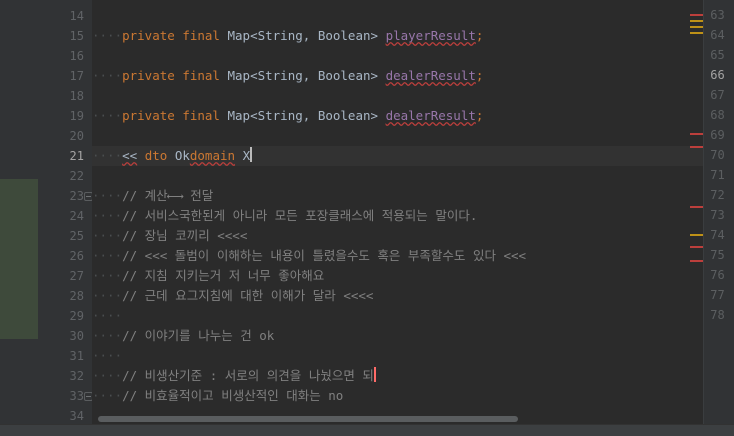 The image size is (734, 436). I want to click on code-line-33: ····// 비효율적이고 비생산적인 대화는 no, so click(218, 395).